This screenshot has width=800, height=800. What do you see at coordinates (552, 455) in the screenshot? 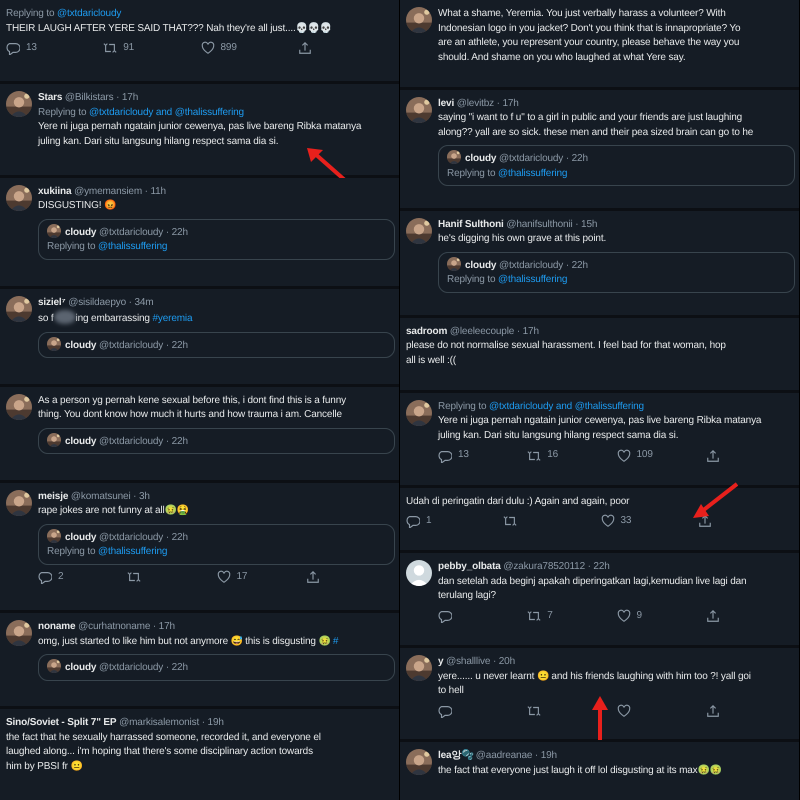
I see `action-count: 16` at bounding box center [552, 455].